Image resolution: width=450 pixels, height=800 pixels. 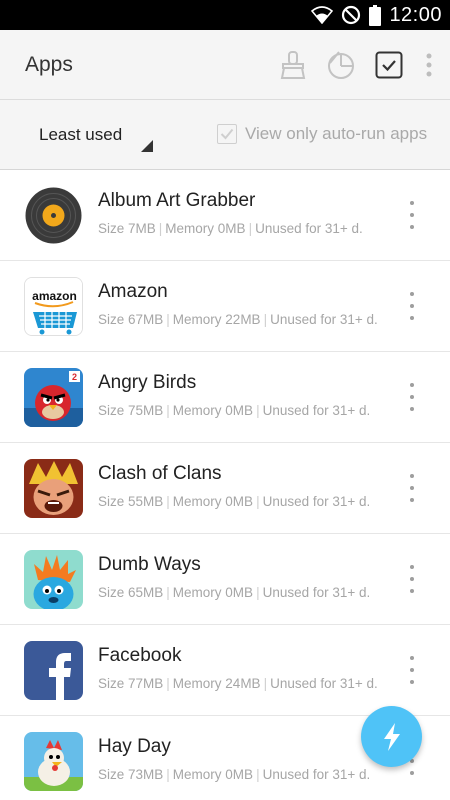 I want to click on app-size: Size 67MB, so click(x=131, y=319).